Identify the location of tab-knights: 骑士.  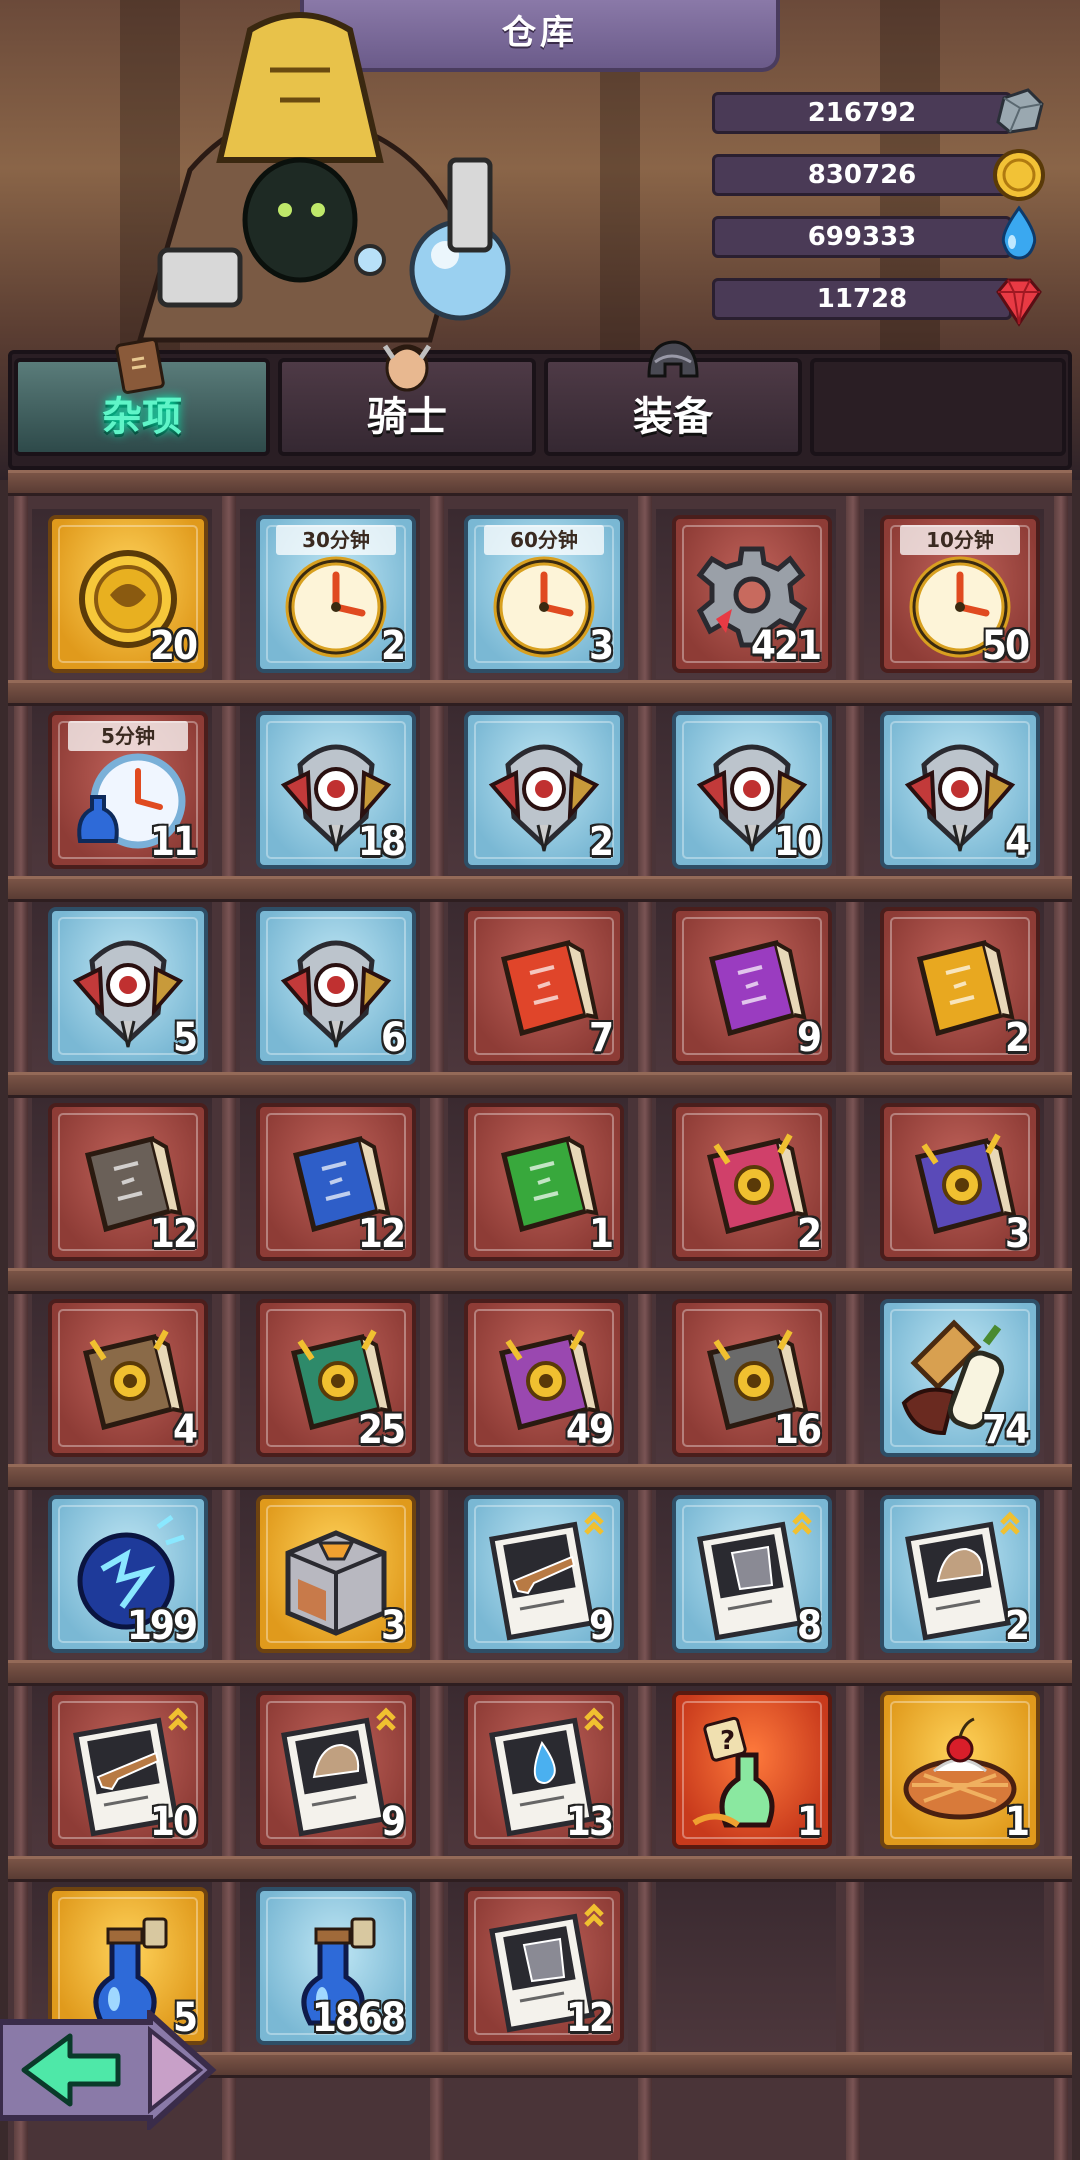
(407, 400).